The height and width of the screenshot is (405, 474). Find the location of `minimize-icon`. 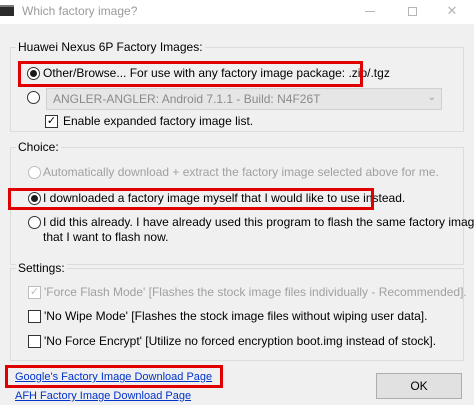

minimize-icon is located at coordinates (370, 12).